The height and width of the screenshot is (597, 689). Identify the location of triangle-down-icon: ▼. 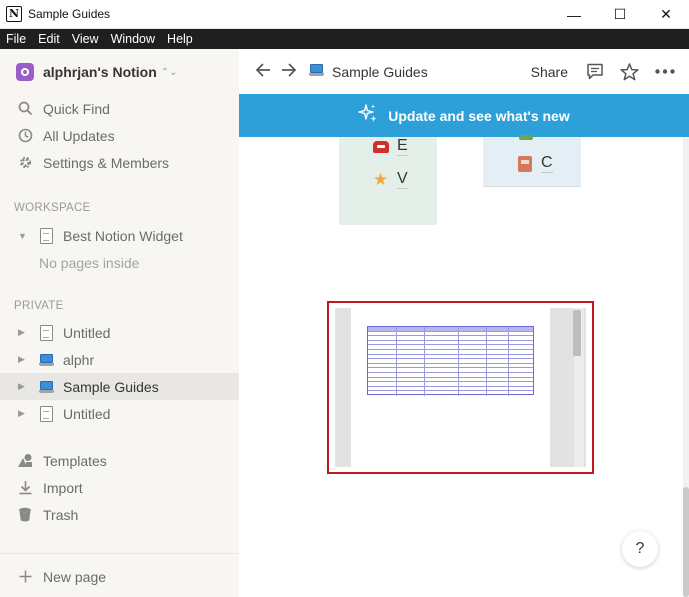
(23, 236).